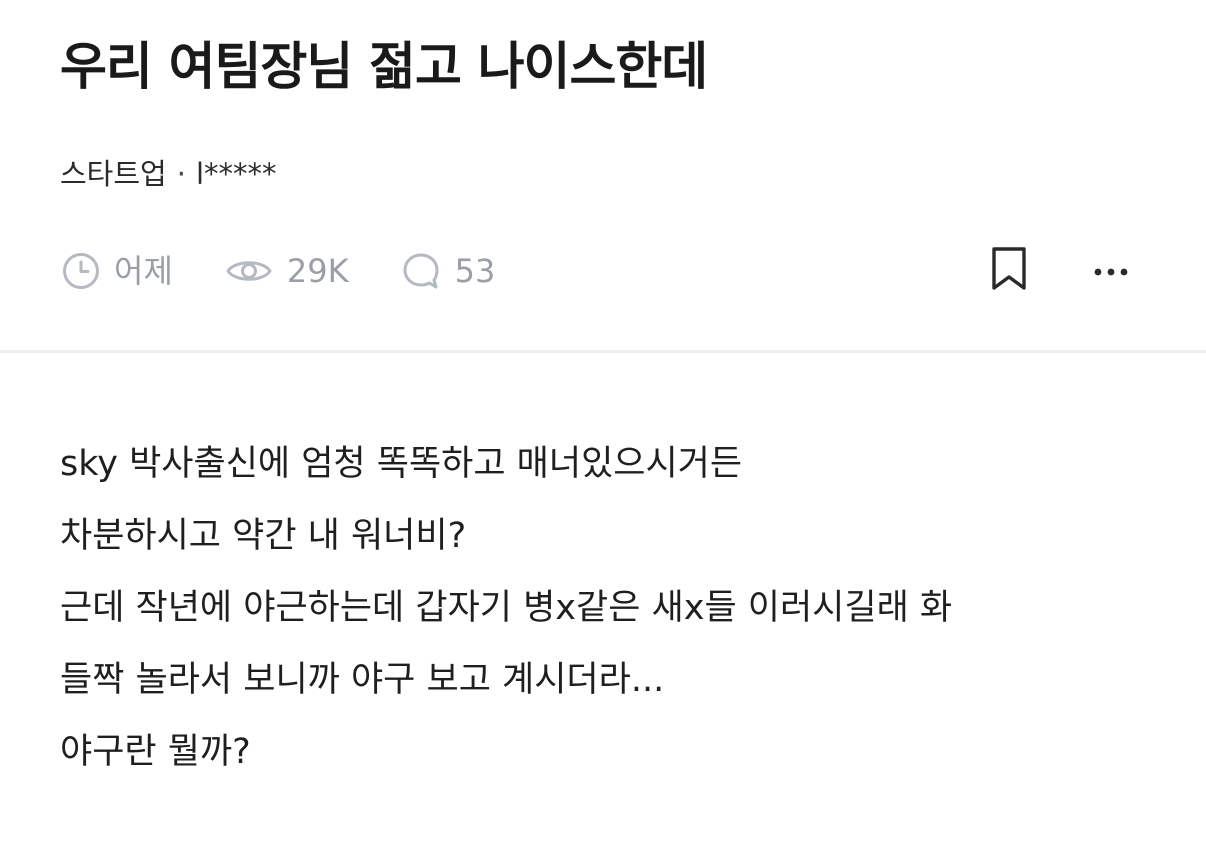 The width and height of the screenshot is (1206, 851). I want to click on section-divider, so click(603, 351).